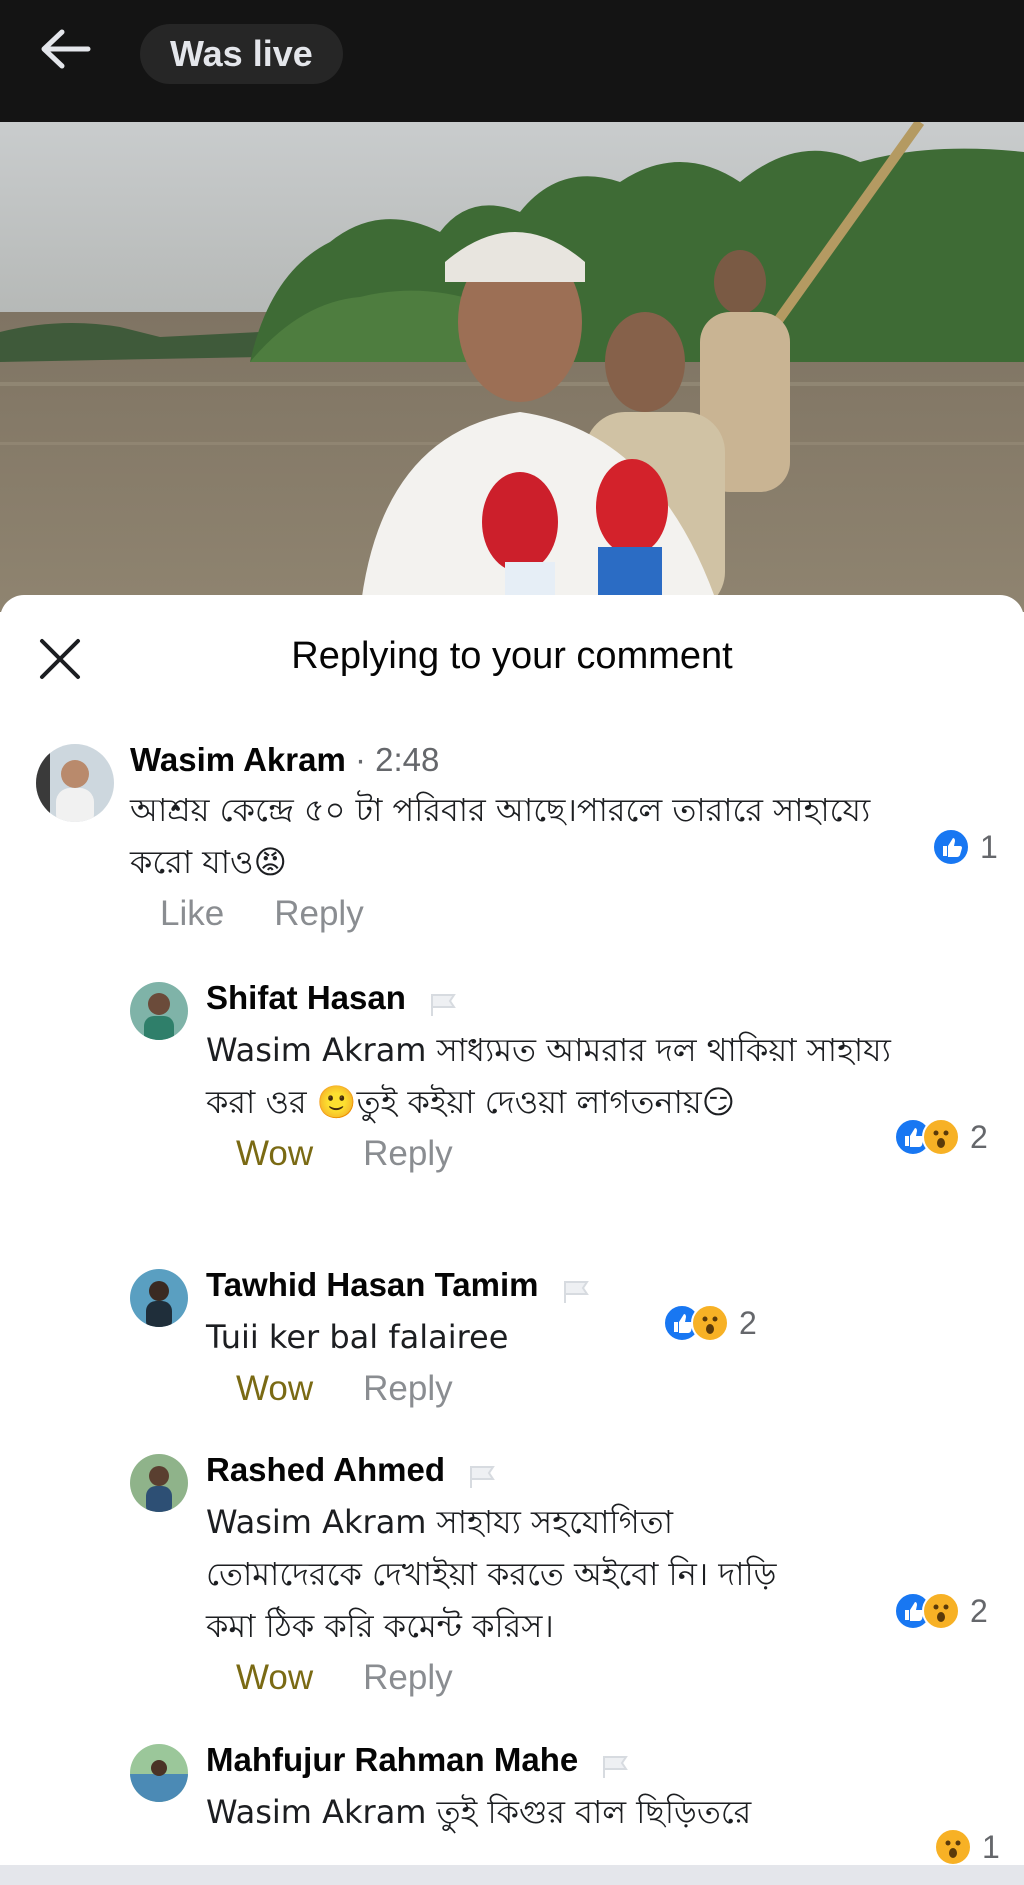 This screenshot has height=1885, width=1024. Describe the element at coordinates (512, 1875) in the screenshot. I see `bottom-edge` at that location.